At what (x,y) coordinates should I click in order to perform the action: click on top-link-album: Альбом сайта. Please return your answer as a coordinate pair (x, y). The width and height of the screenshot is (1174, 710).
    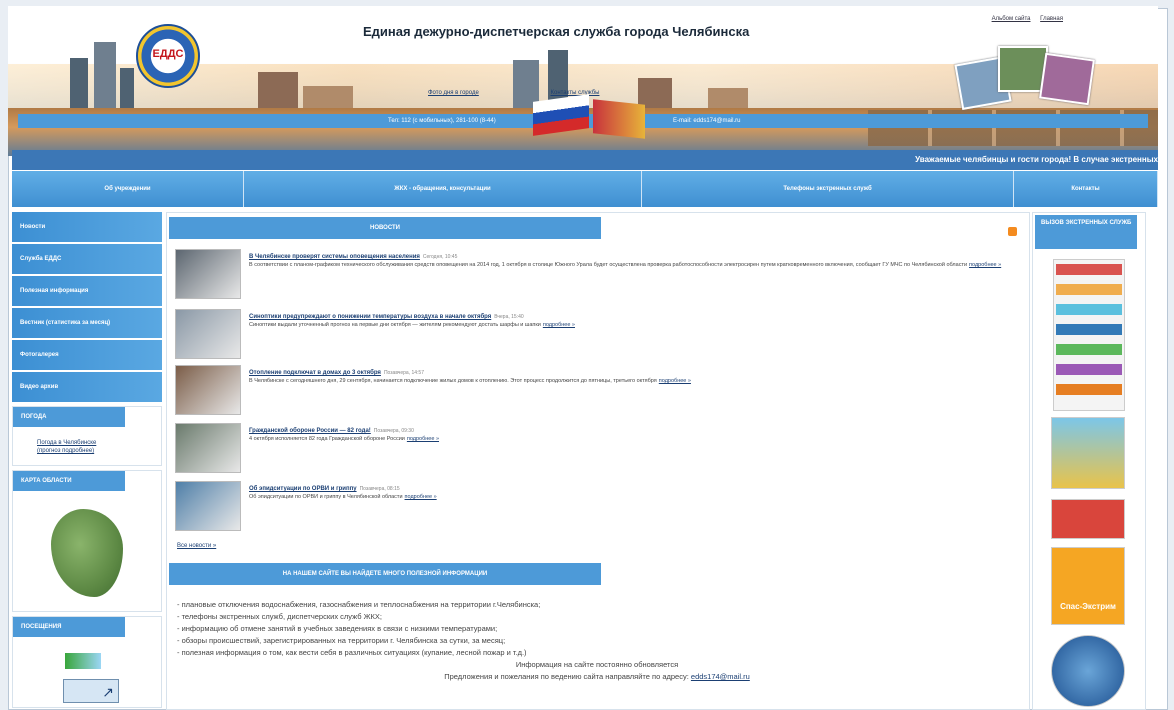
    Looking at the image, I should click on (1011, 19).